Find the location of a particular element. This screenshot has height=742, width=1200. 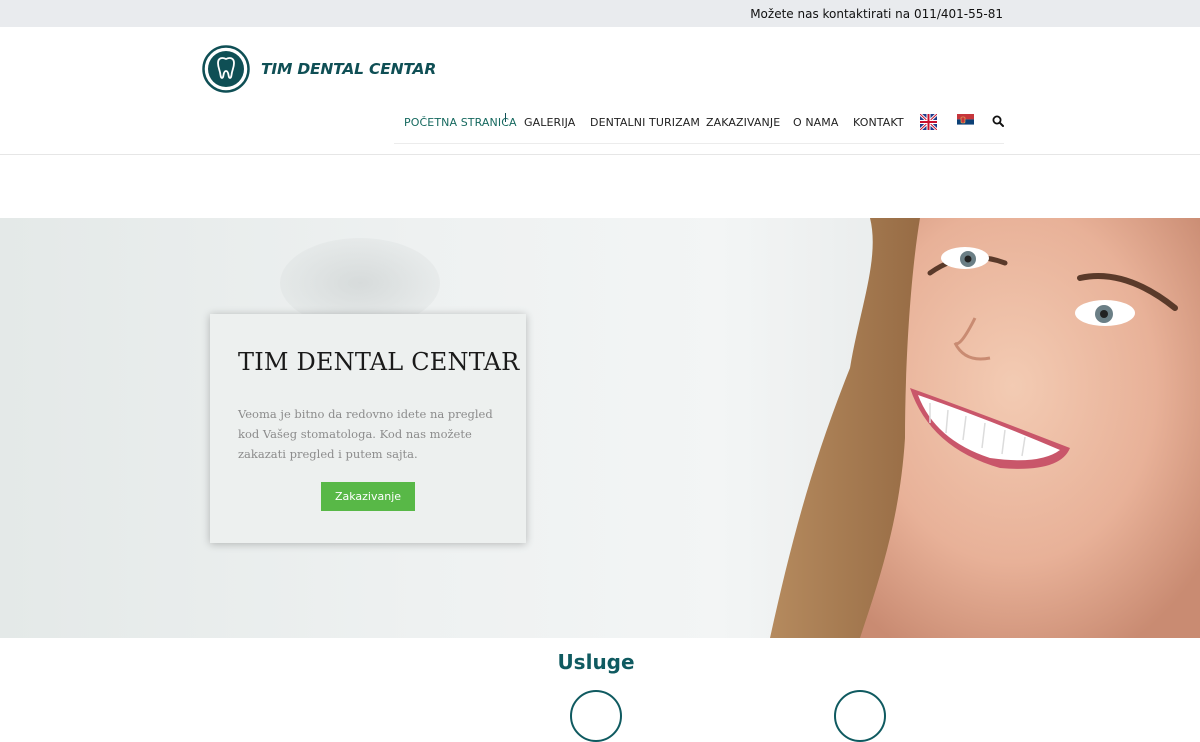

contact-text: Možete nas kontaktirati na 011/401-55-81 is located at coordinates (876, 14).